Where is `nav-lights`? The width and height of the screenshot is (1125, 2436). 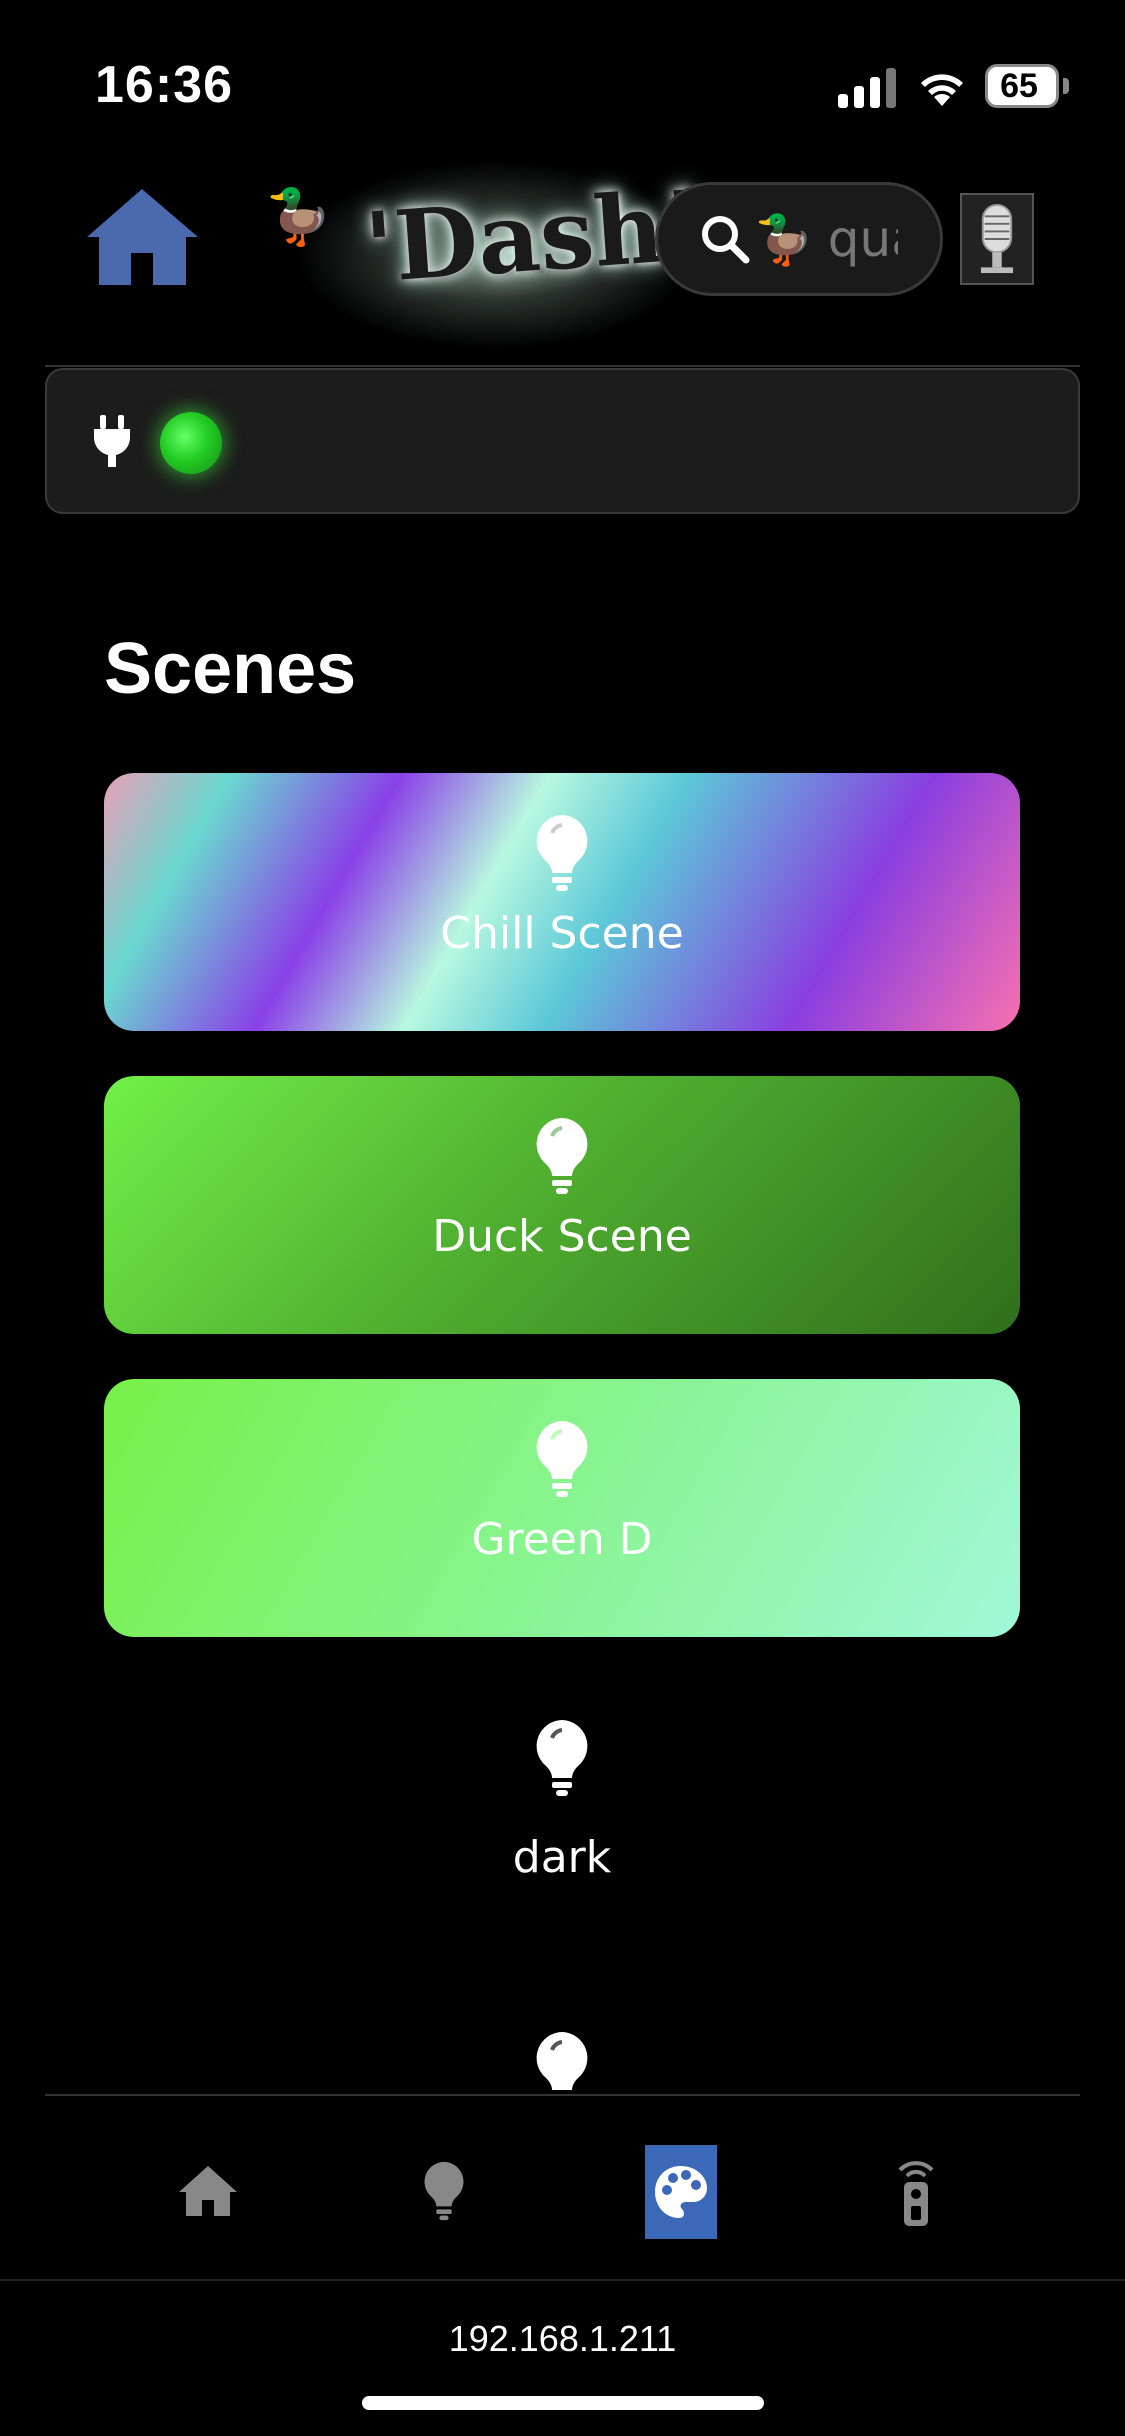
nav-lights is located at coordinates (444, 2191).